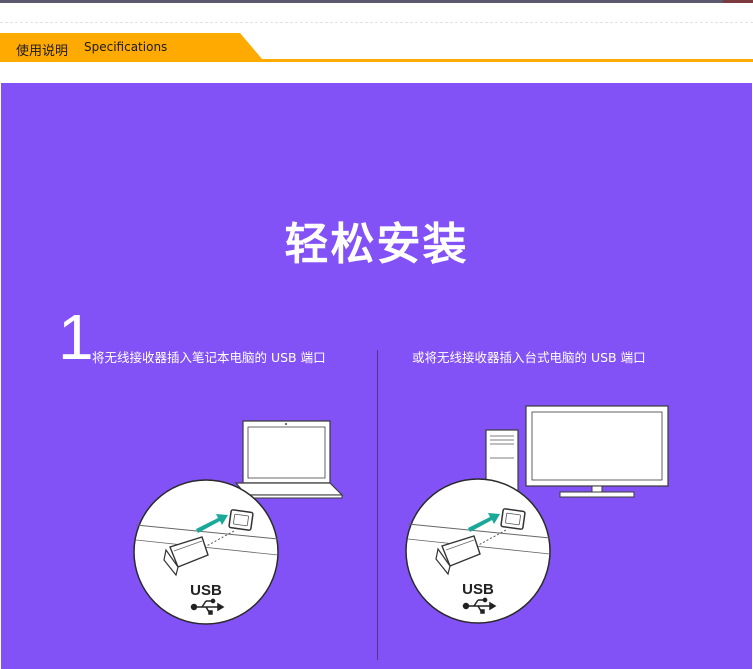  I want to click on laptop-icon, so click(289, 459).